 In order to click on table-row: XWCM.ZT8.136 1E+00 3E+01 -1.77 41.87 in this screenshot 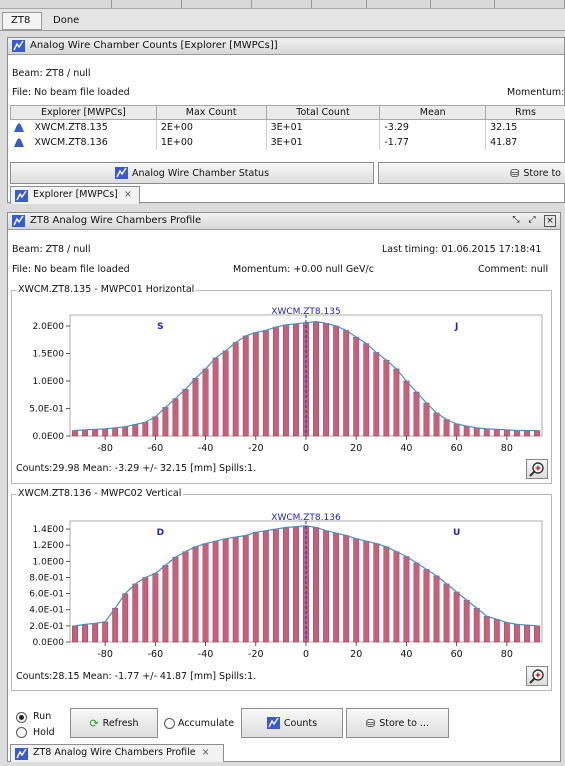, I will do `click(287, 142)`.